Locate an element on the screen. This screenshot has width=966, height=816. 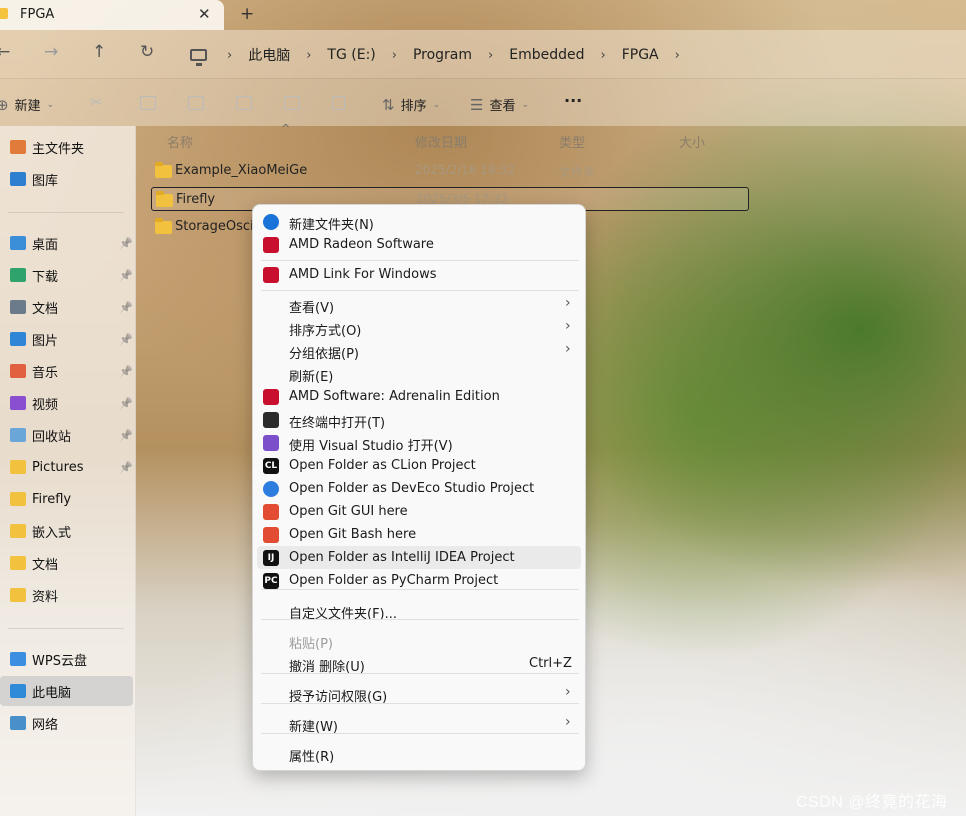
menu-item: 新建(W) › is located at coordinates (419, 723).